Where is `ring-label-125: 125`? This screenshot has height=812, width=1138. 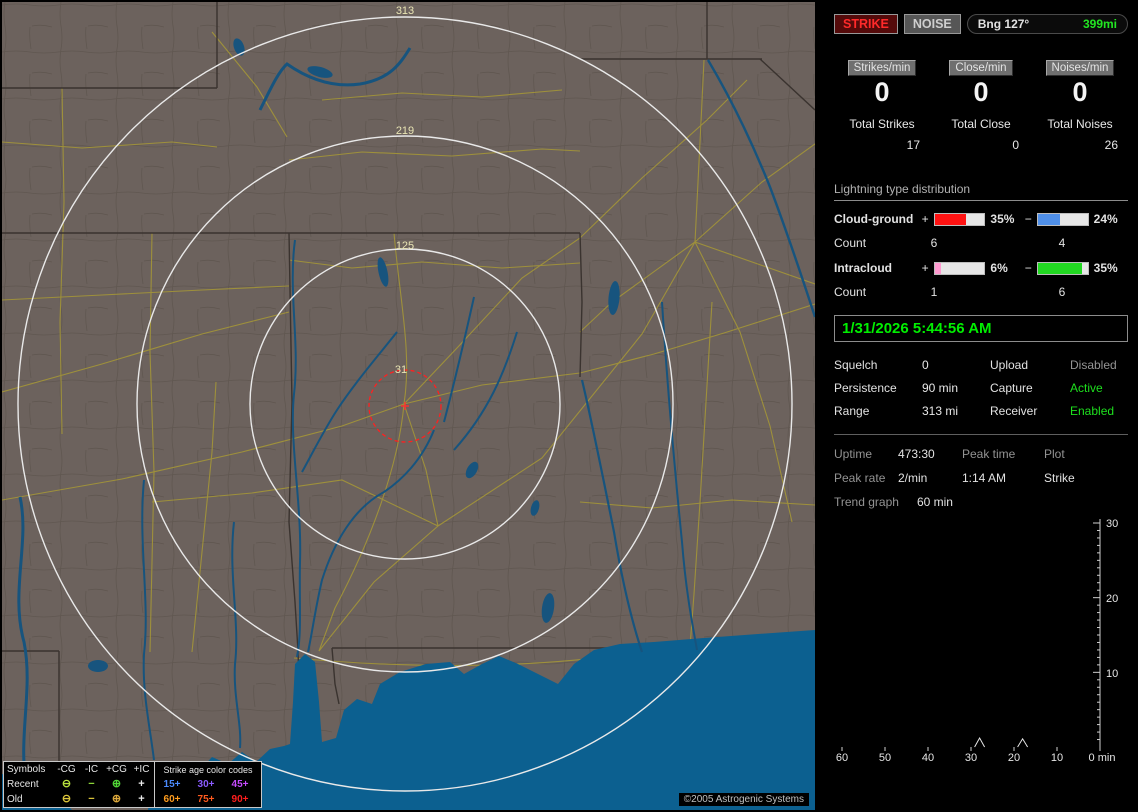 ring-label-125: 125 is located at coordinates (405, 246).